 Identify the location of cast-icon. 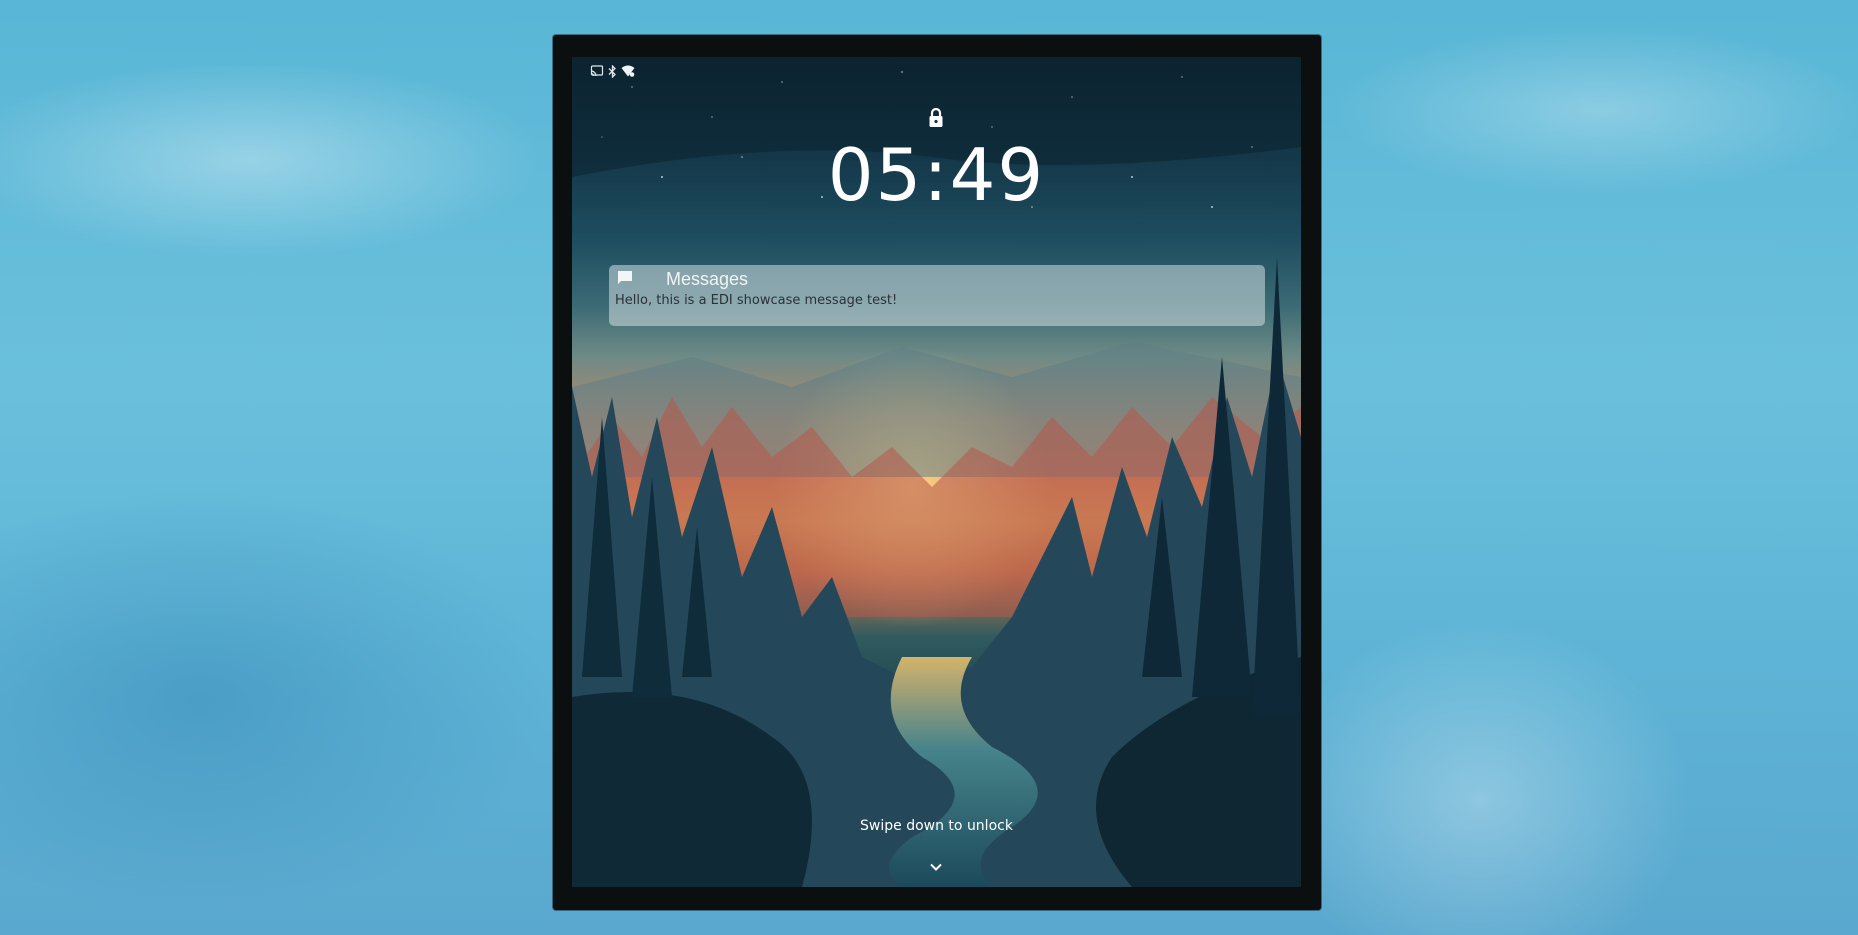
(597, 71).